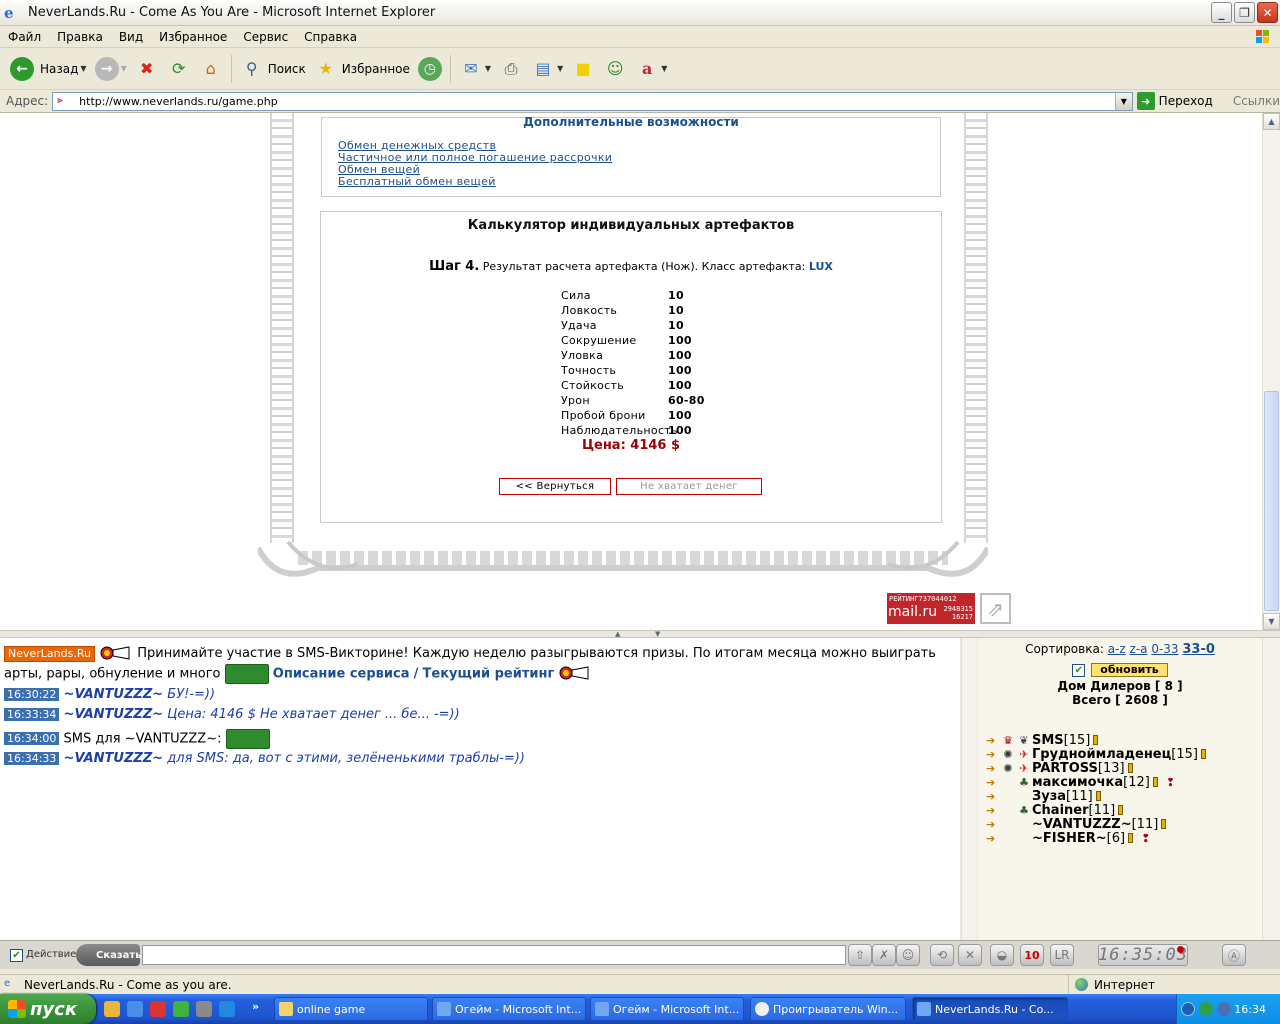 This screenshot has width=1280, height=1024. Describe the element at coordinates (475, 69) in the screenshot. I see `mail-button: ✉ ▼` at that location.